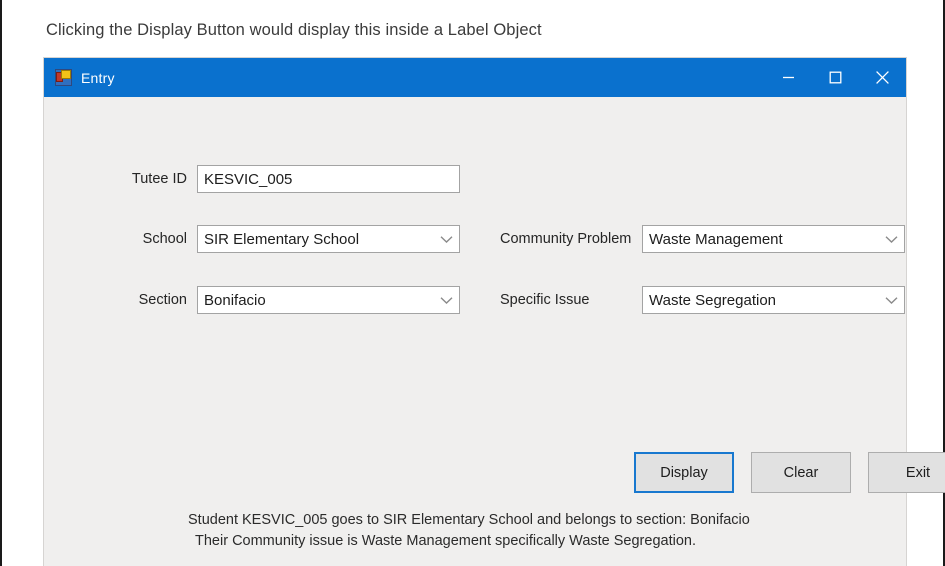 The width and height of the screenshot is (945, 566). Describe the element at coordinates (713, 300) in the screenshot. I see `specific-issue-value: Waste Segregation` at that location.